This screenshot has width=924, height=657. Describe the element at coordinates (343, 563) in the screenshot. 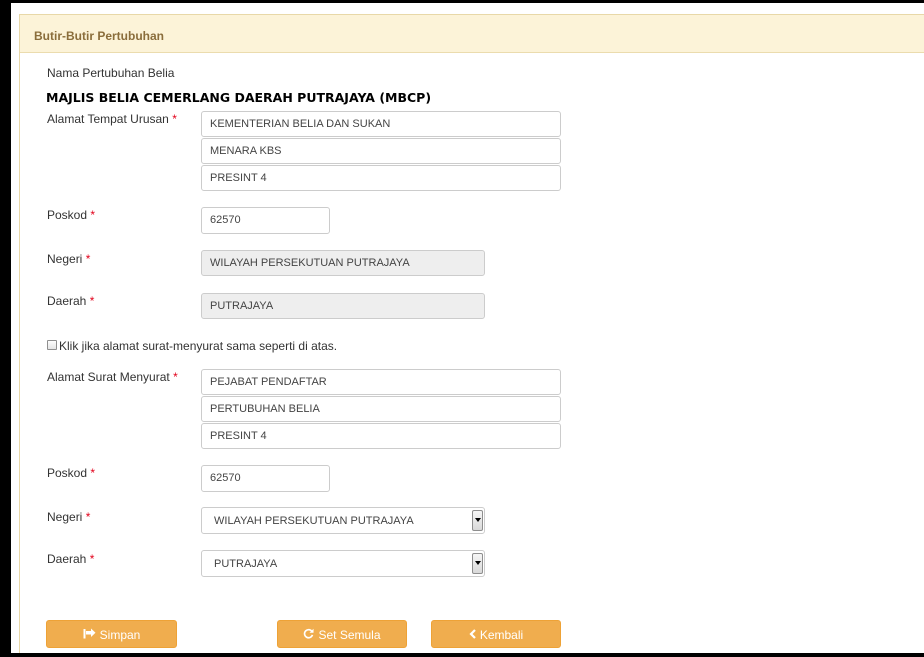

I see `mailing-district-select: PUTRAJAYA` at that location.